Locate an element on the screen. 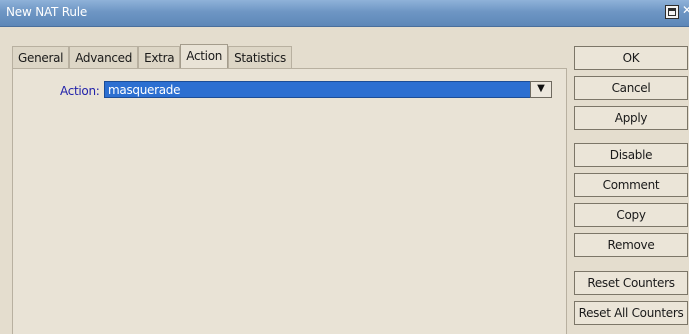  maximize-icon is located at coordinates (672, 12).